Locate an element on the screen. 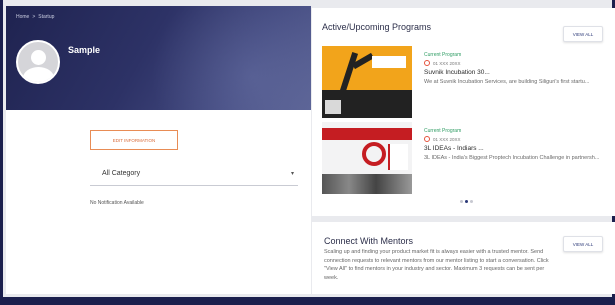 The width and height of the screenshot is (615, 305). carousel-dots is located at coordinates (466, 201).